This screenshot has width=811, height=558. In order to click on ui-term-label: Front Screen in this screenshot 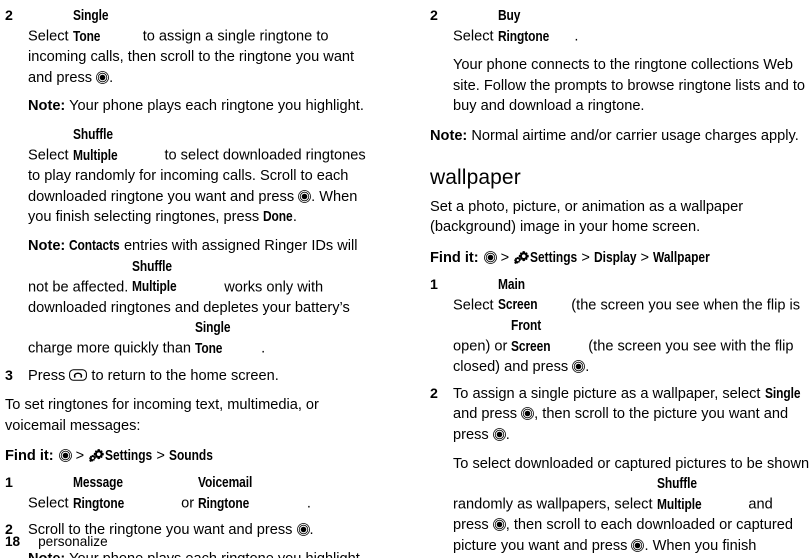, I will do `click(531, 336)`.